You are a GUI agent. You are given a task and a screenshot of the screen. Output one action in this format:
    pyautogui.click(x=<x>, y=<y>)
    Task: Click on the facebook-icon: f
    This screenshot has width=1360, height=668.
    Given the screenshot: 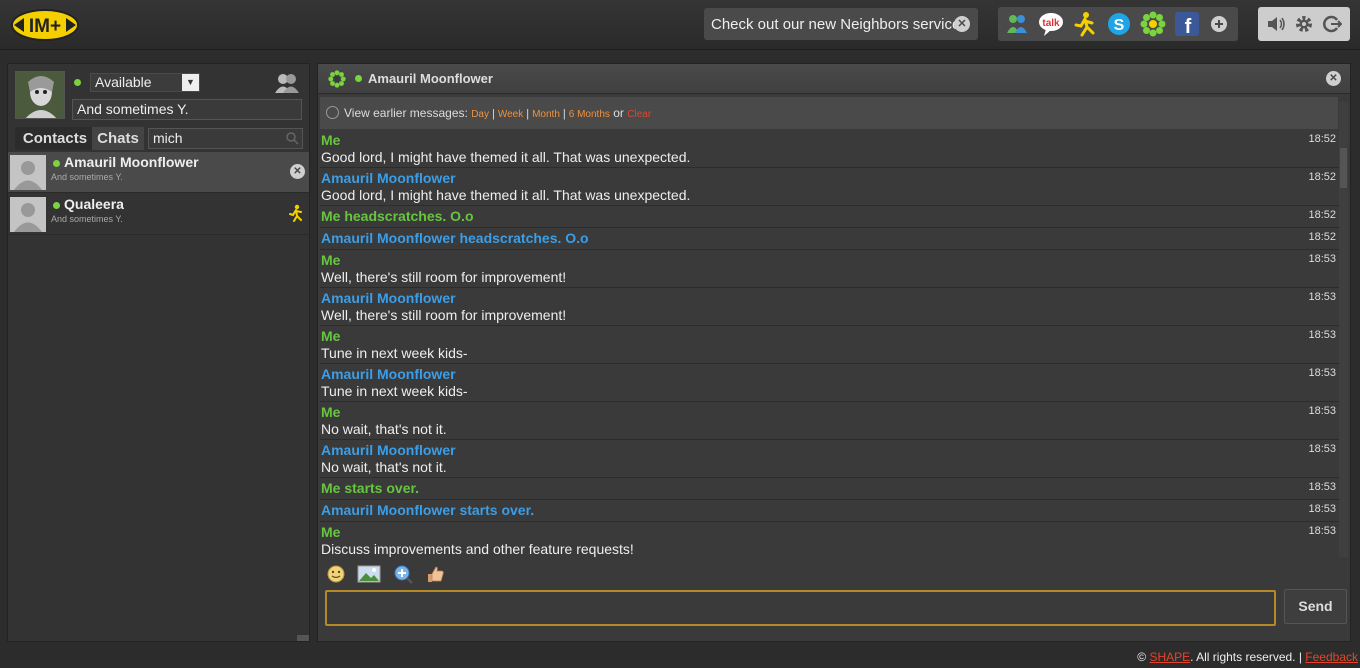 What is the action you would take?
    pyautogui.click(x=1187, y=24)
    